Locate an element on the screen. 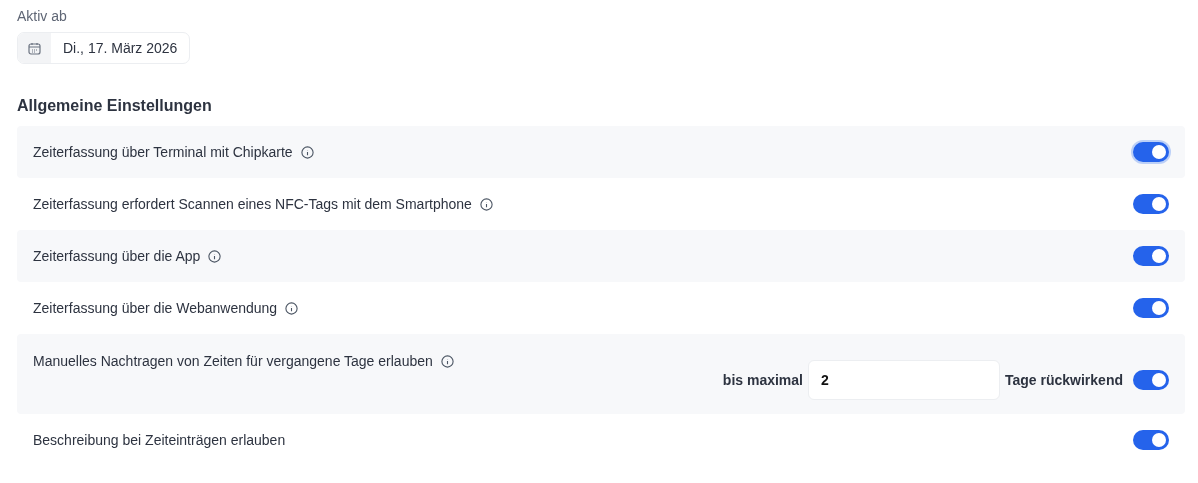 This screenshot has width=1198, height=483. date-field: Di., 17. März 2026 is located at coordinates (104, 48).